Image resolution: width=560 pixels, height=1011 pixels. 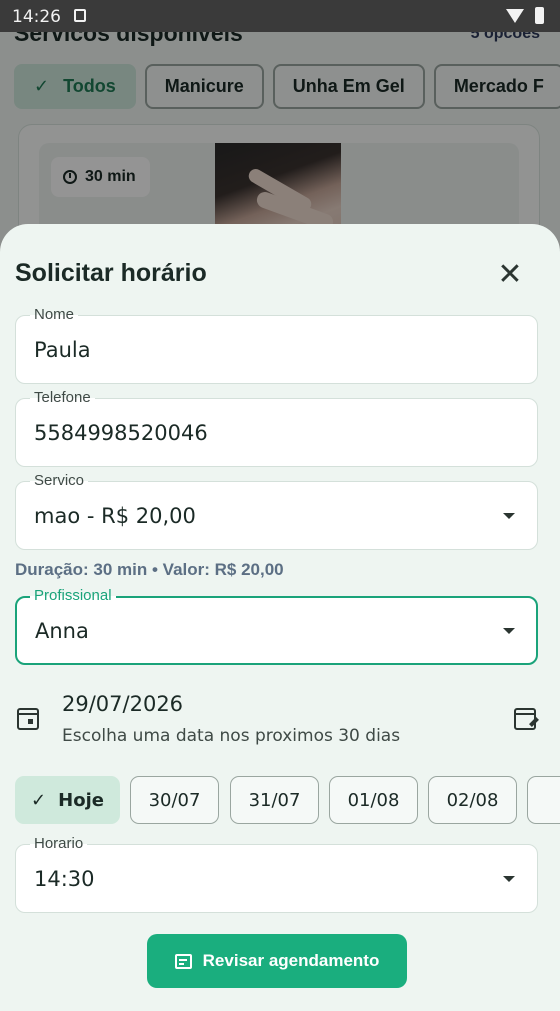 I want to click on profissional-value: Anna, so click(x=62, y=631).